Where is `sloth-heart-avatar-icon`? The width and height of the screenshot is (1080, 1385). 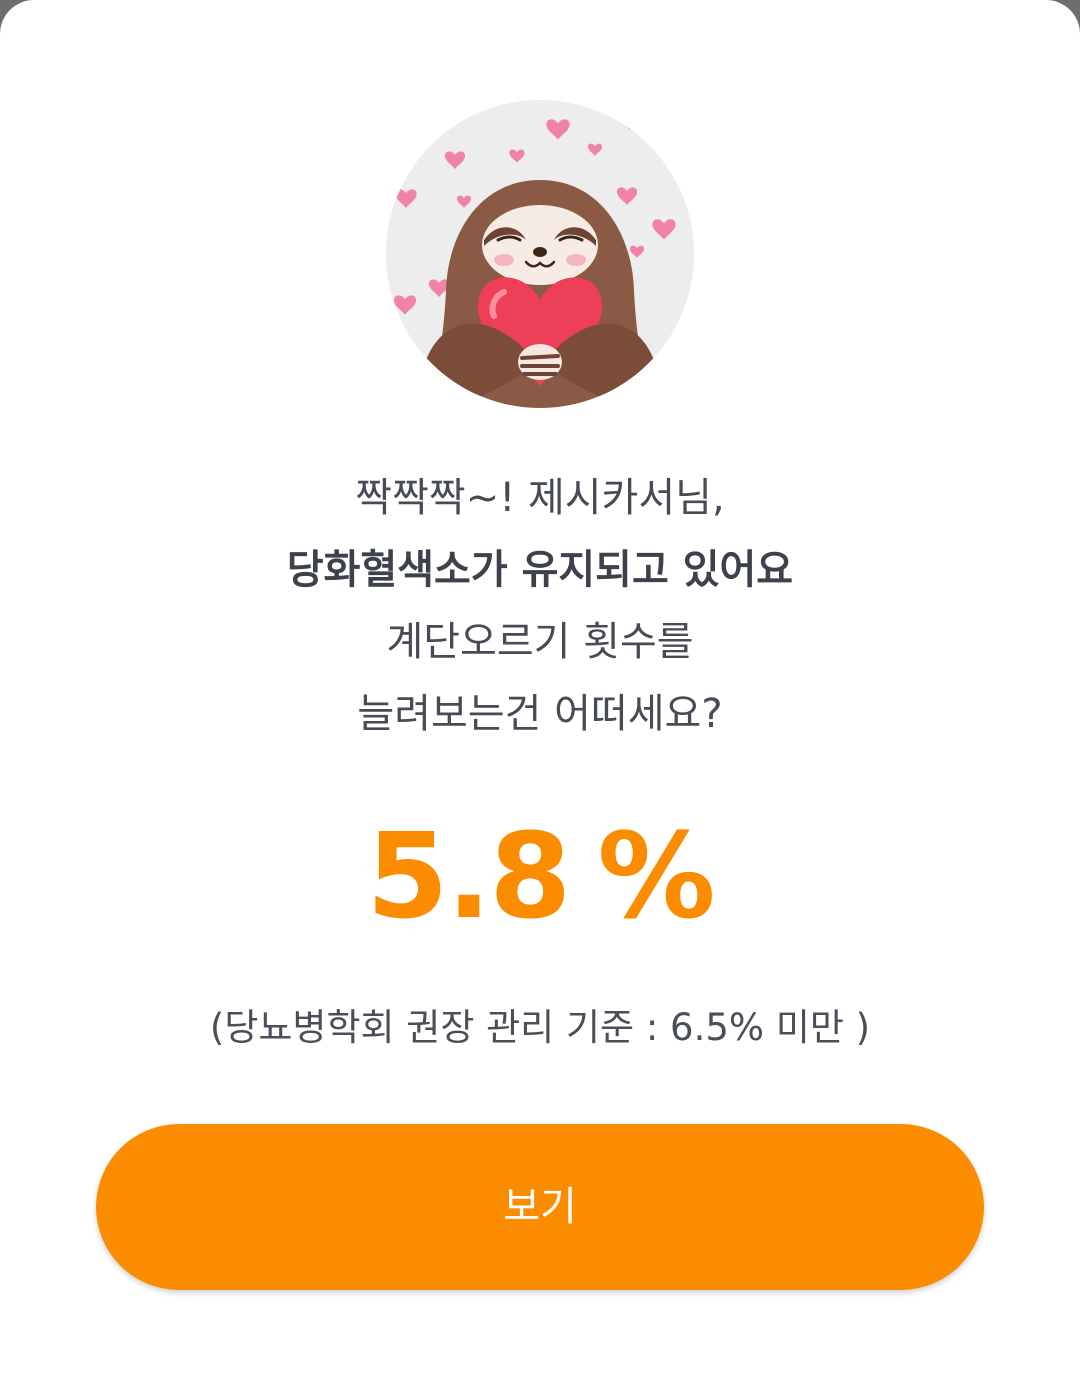 sloth-heart-avatar-icon is located at coordinates (540, 254).